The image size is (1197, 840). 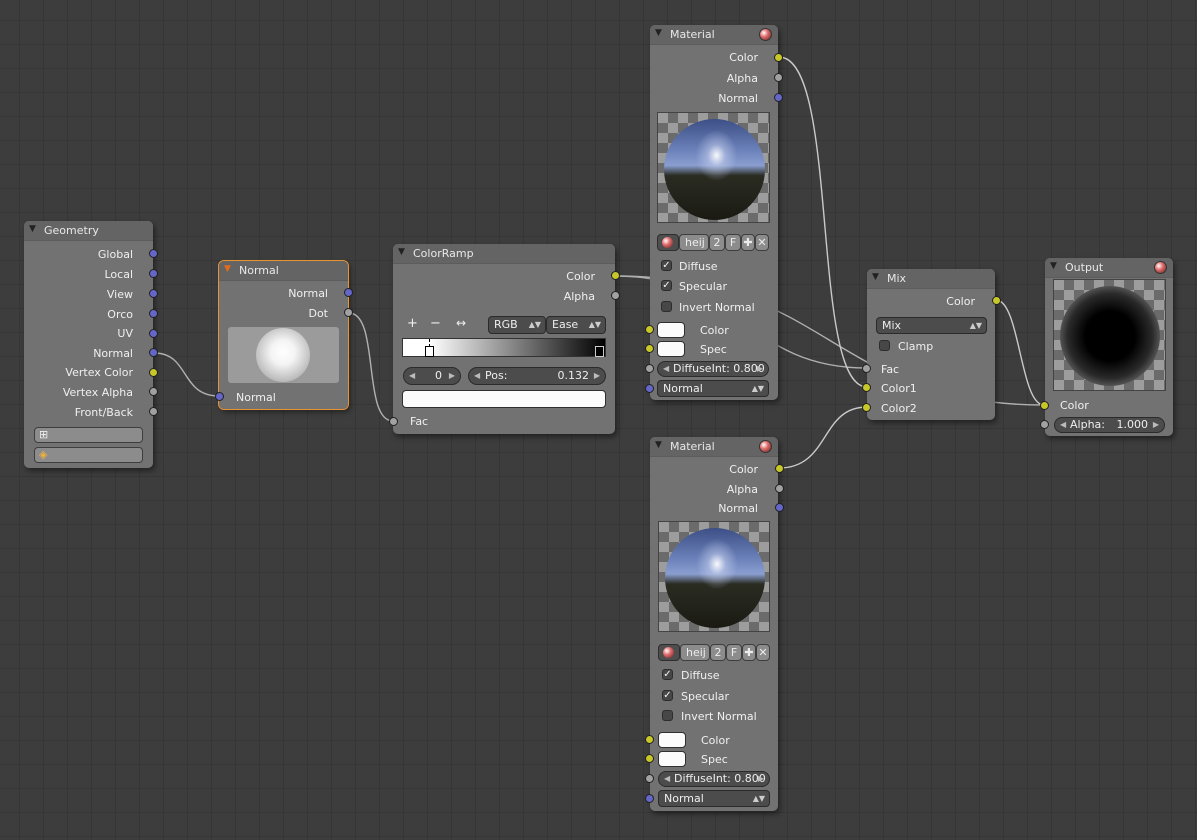 What do you see at coordinates (153, 391) in the screenshot?
I see `socket-vertex-alpha` at bounding box center [153, 391].